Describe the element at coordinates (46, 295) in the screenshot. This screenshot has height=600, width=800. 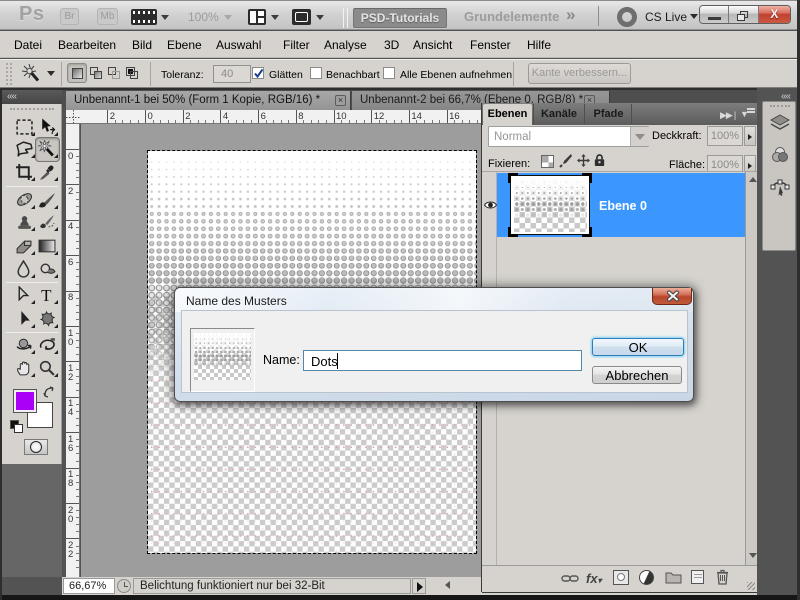
I see `svg-text: T` at that location.